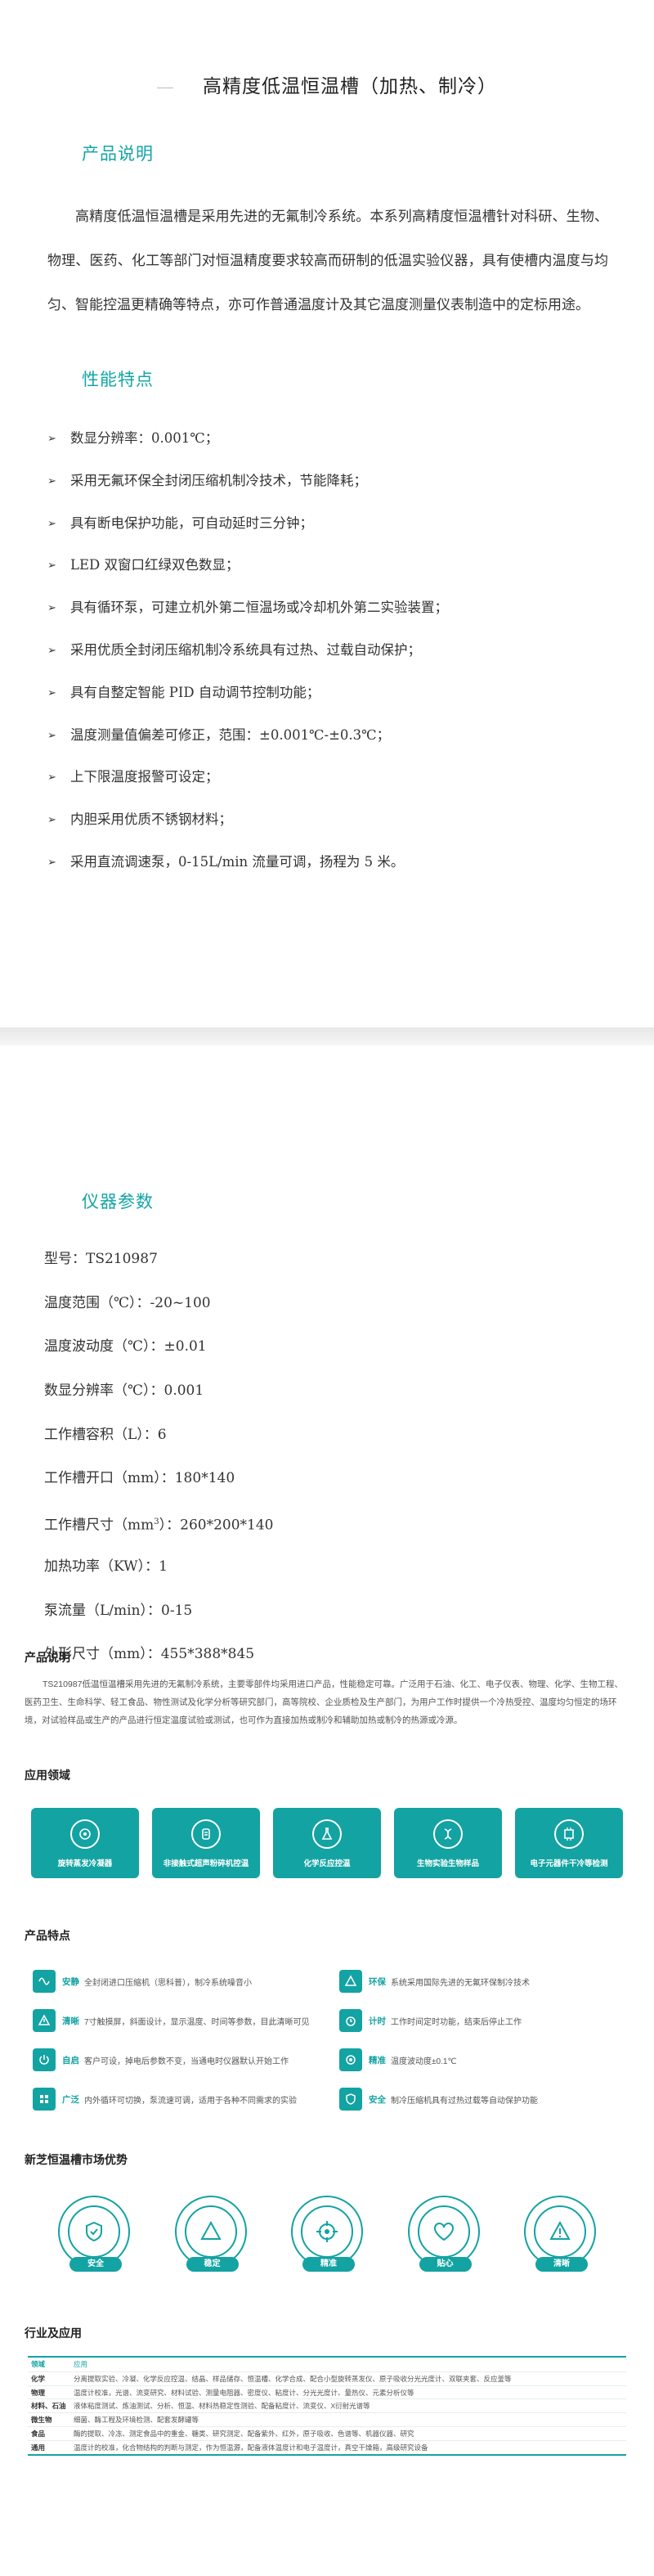  I want to click on table-cell: 材料、石油, so click(48, 2407).